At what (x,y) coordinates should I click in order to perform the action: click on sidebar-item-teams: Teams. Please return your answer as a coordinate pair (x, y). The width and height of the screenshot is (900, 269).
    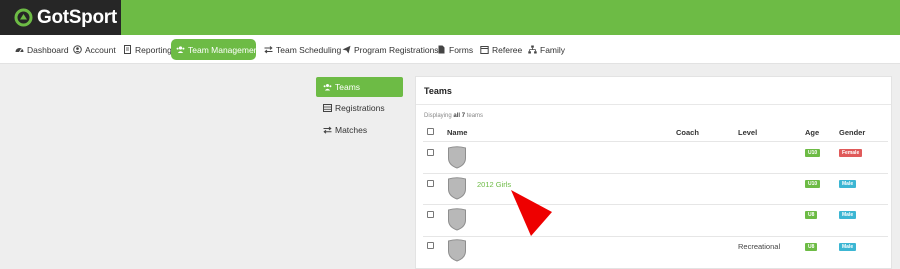
    Looking at the image, I should click on (359, 87).